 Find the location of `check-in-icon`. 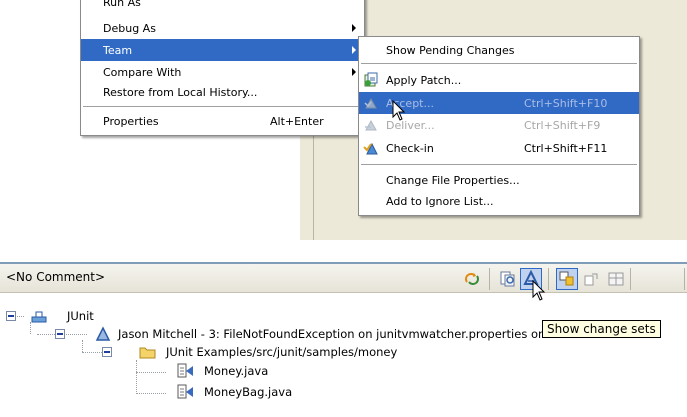

check-in-icon is located at coordinates (370, 148).